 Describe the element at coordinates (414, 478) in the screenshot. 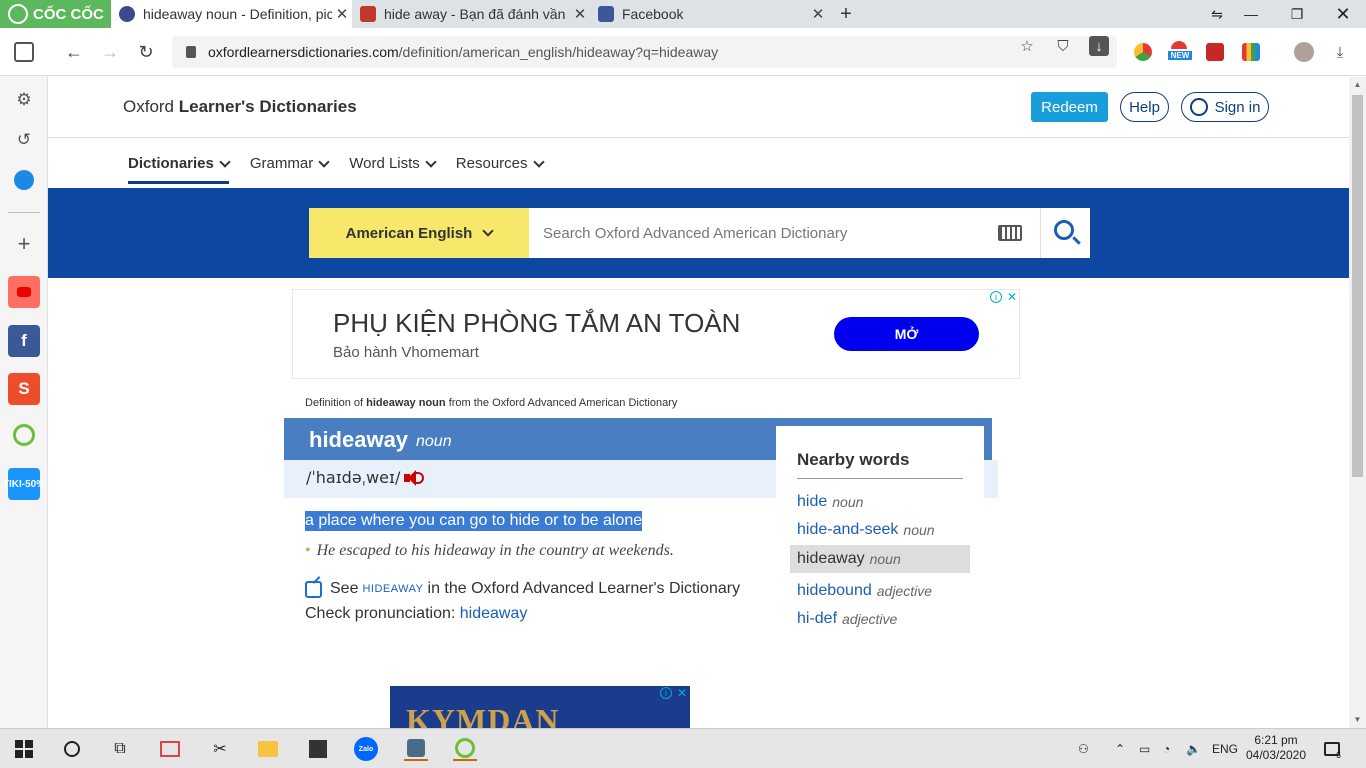

I see `speaker-icon` at that location.